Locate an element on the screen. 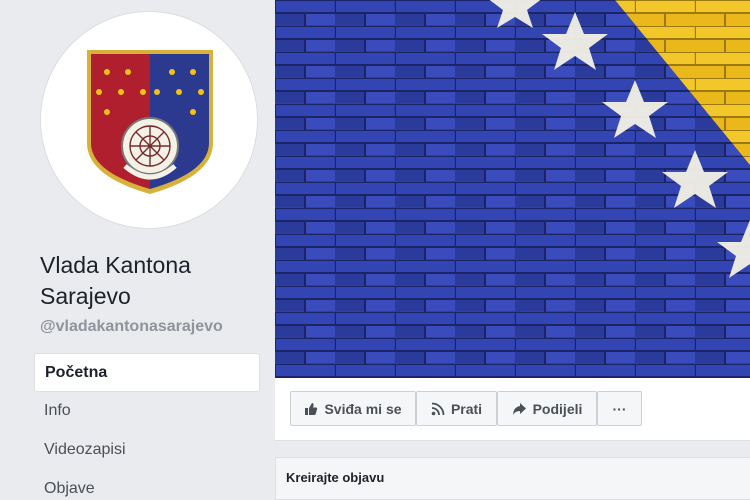 The height and width of the screenshot is (500, 750). page-actions-bar: Sviđa mi se Prati Podijeli ··· is located at coordinates (512, 409).